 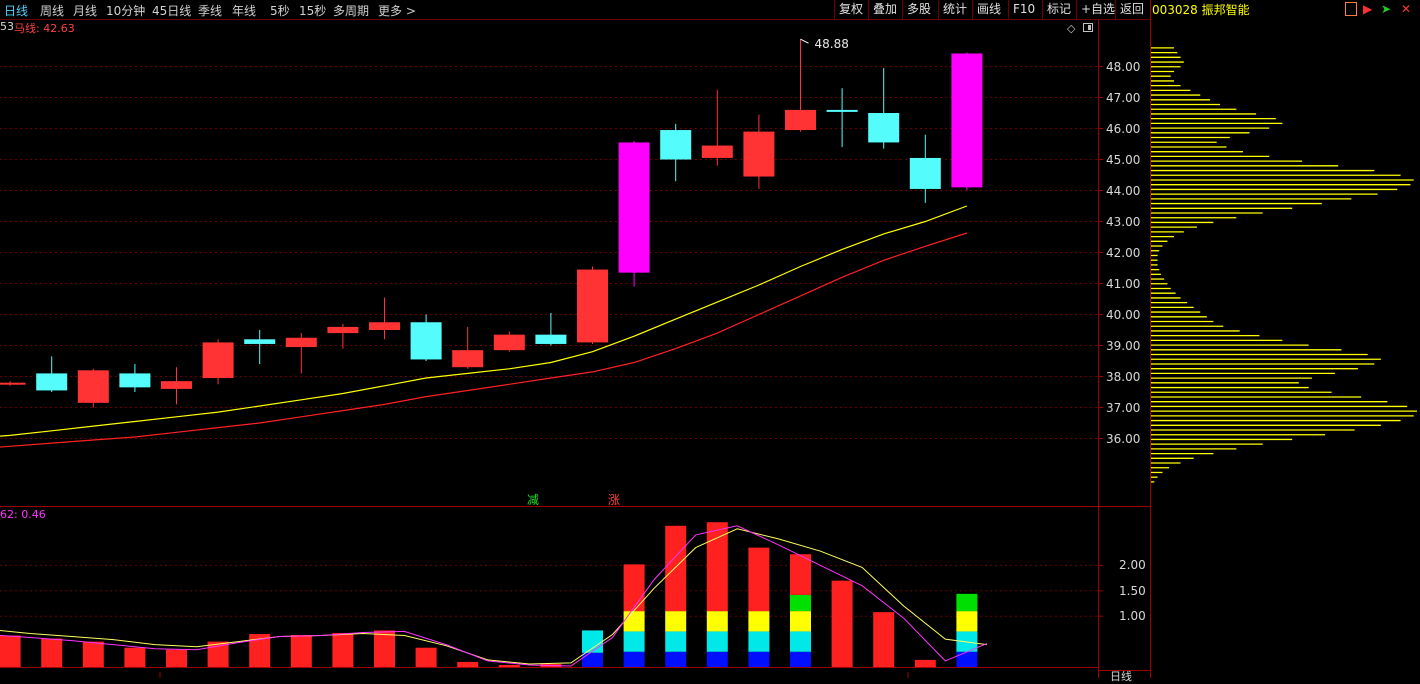 What do you see at coordinates (804, 41) in the screenshot?
I see `high-marker-pointer` at bounding box center [804, 41].